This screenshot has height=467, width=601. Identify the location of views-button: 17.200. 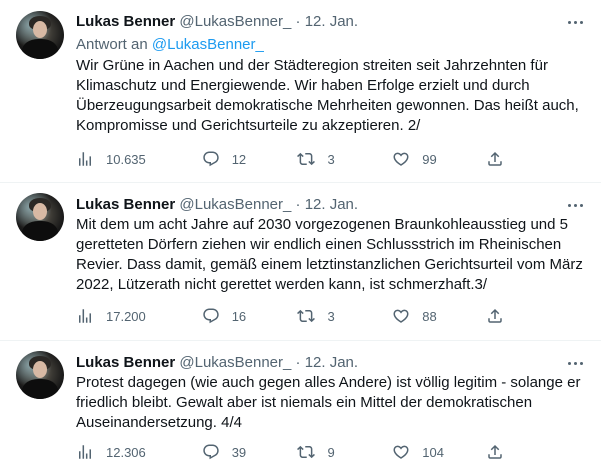
(139, 316).